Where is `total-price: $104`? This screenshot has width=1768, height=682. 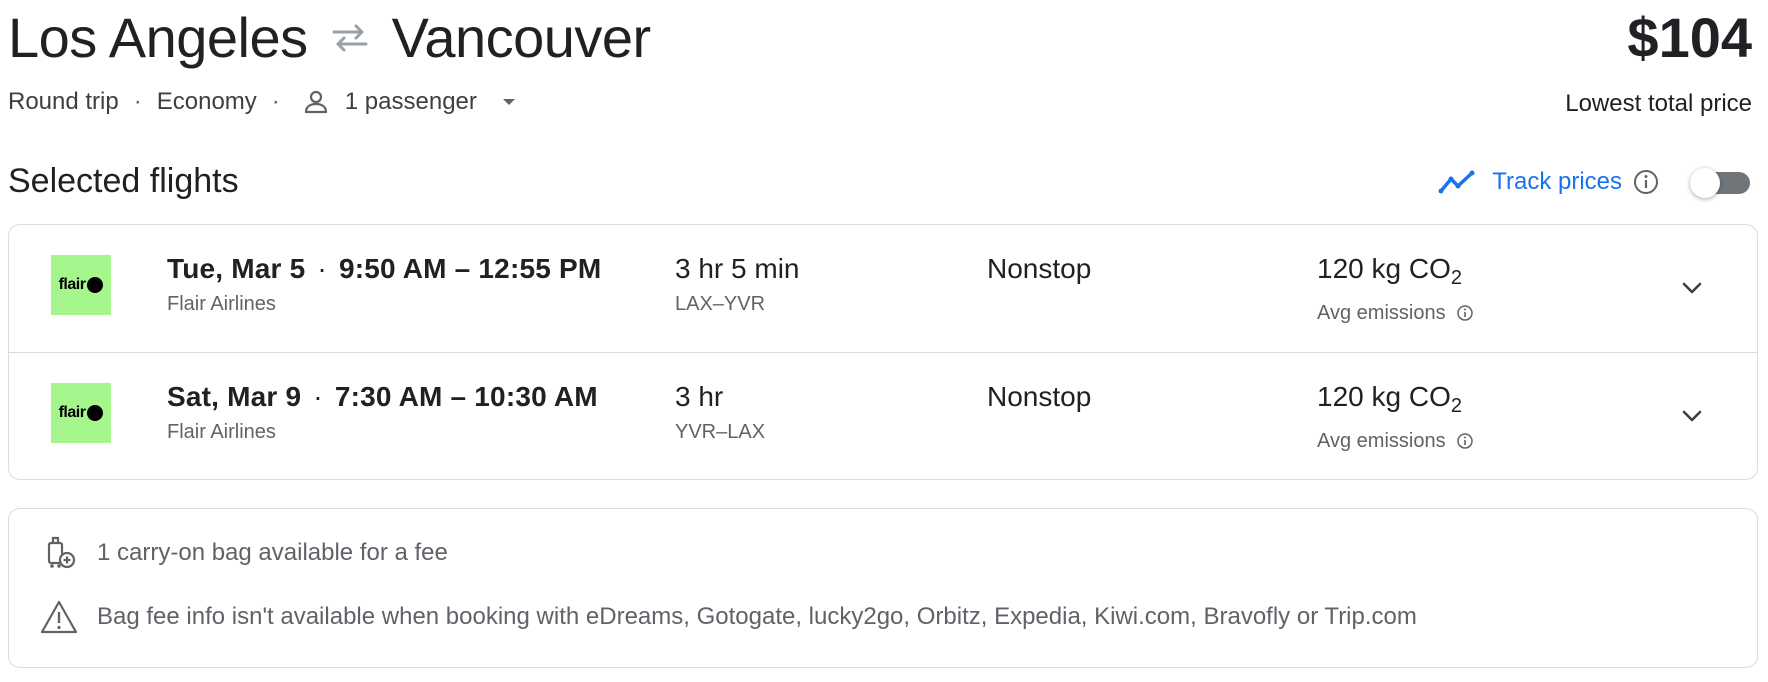 total-price: $104 is located at coordinates (1689, 37).